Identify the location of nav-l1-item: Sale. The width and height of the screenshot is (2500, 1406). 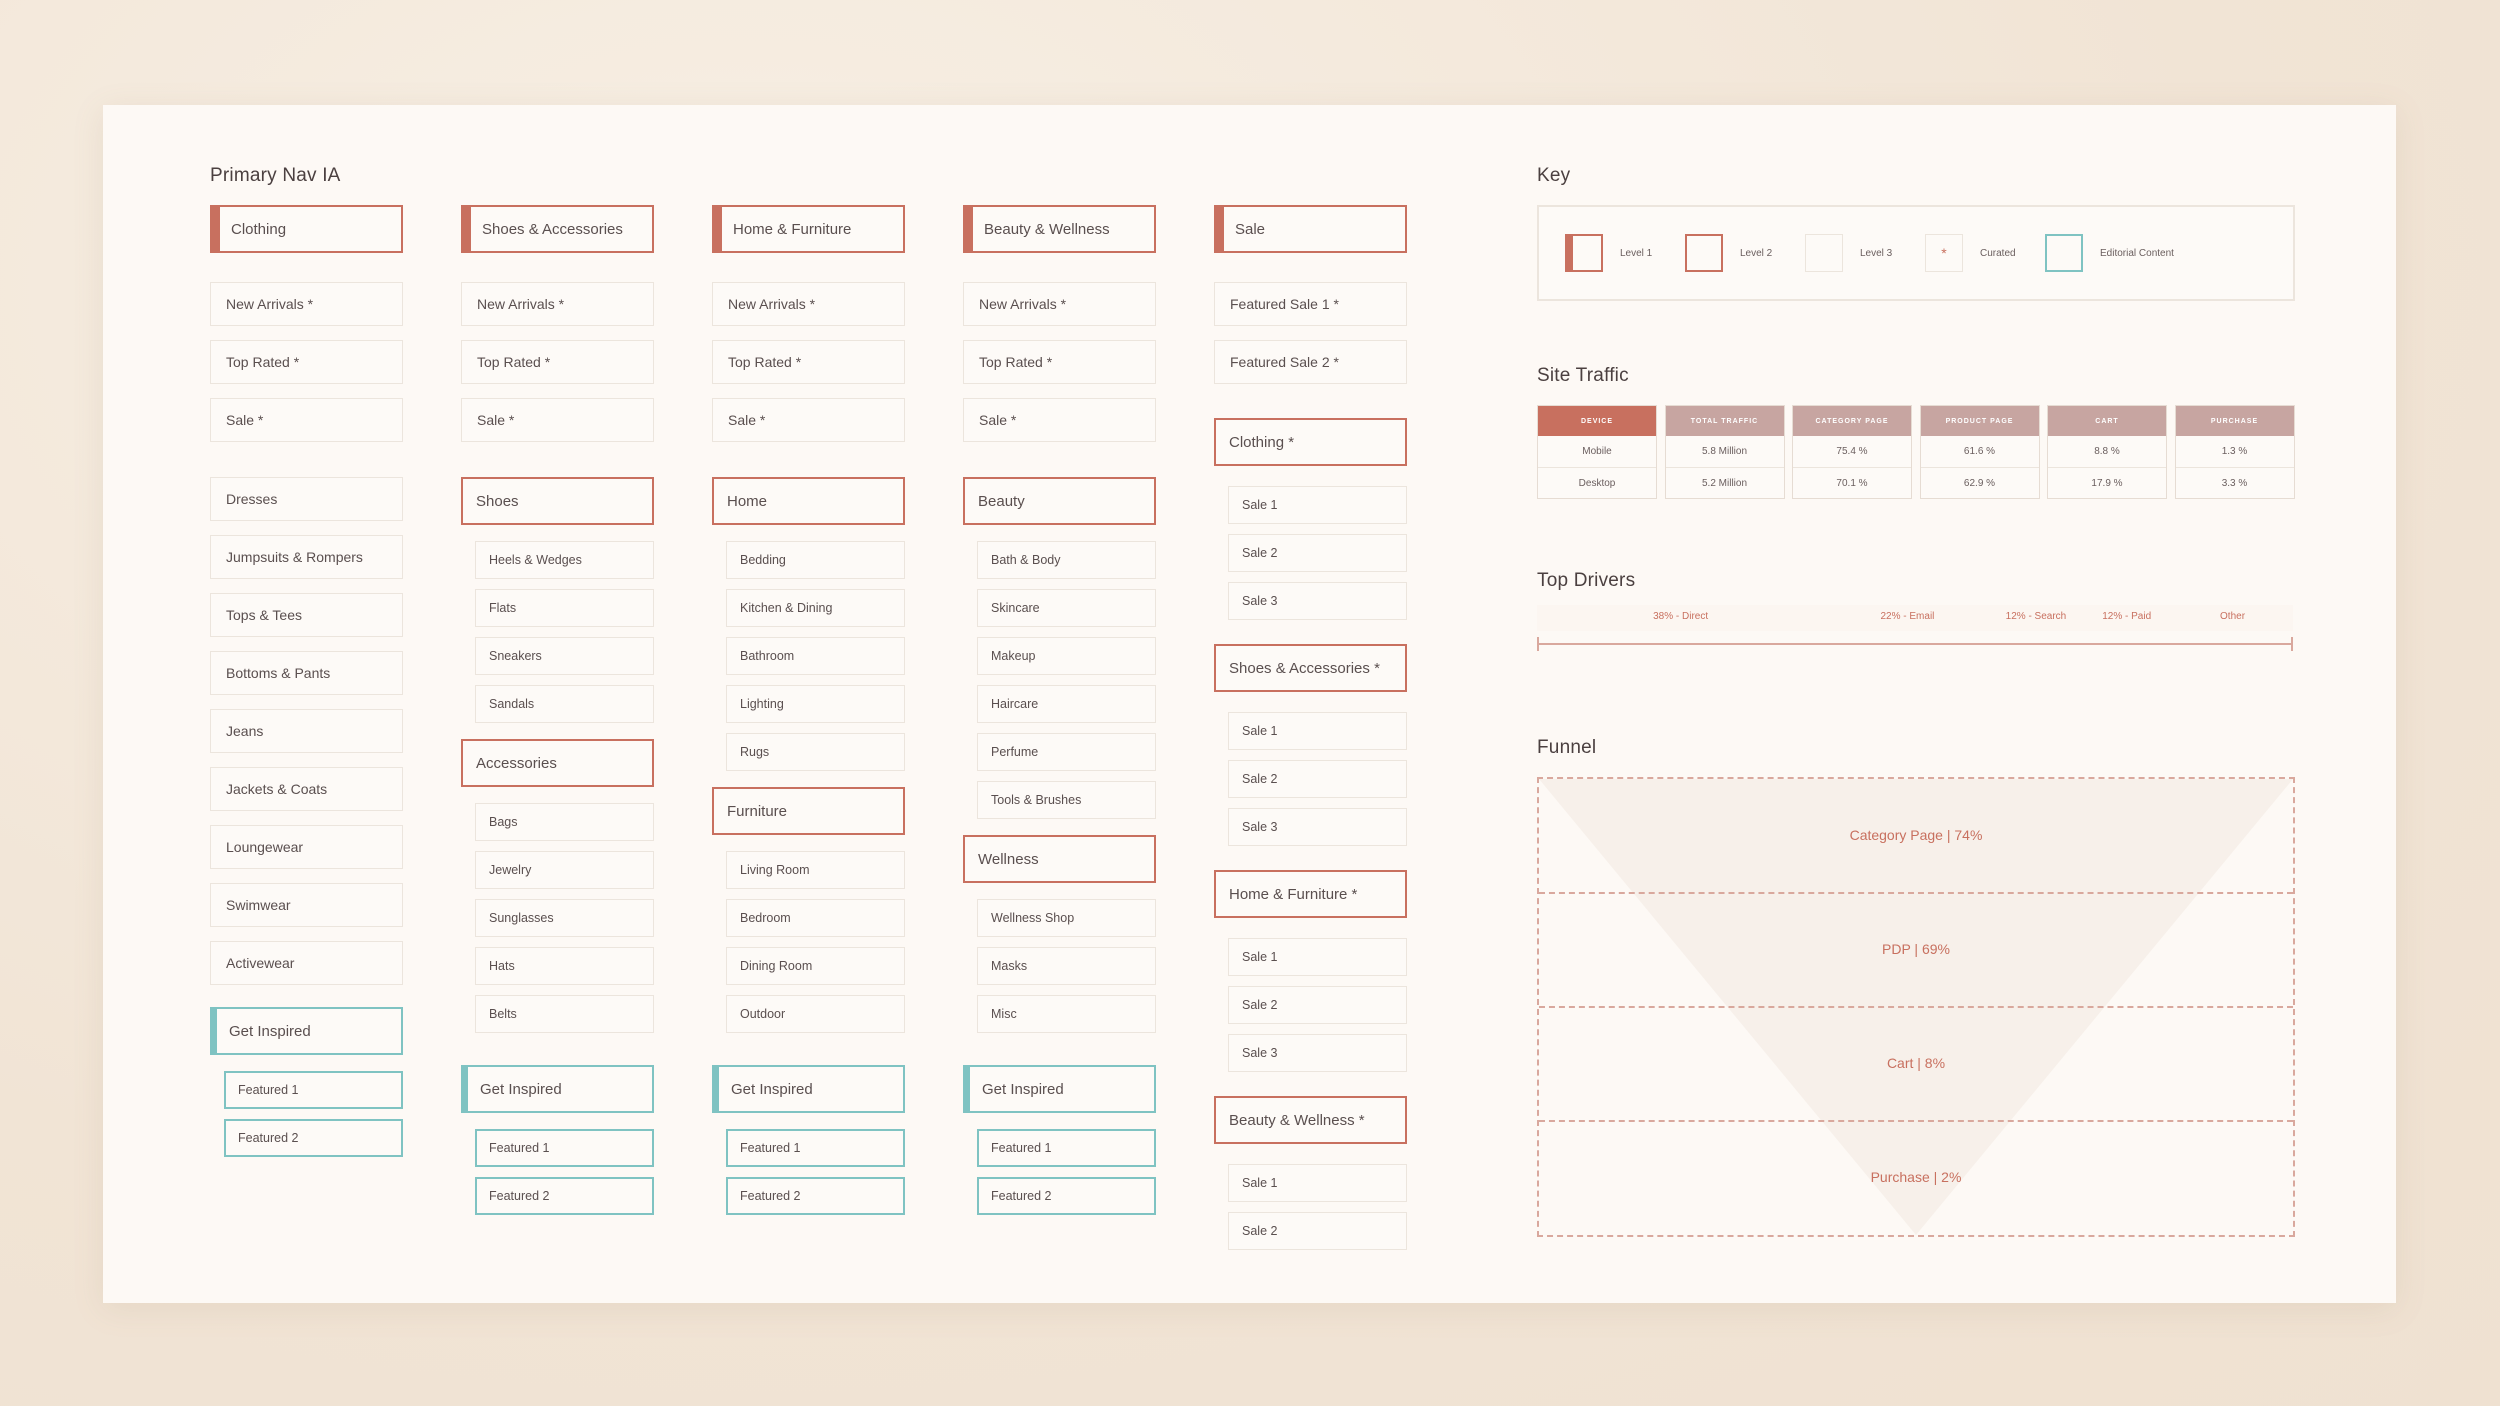
(1310, 229).